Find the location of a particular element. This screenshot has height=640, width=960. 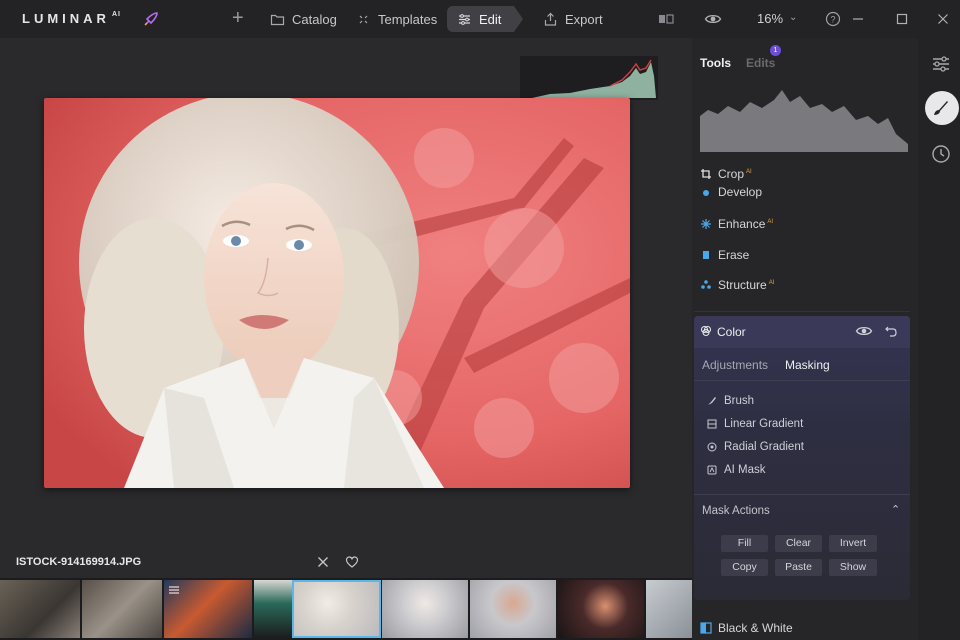

nav-export: Export is located at coordinates (573, 19).